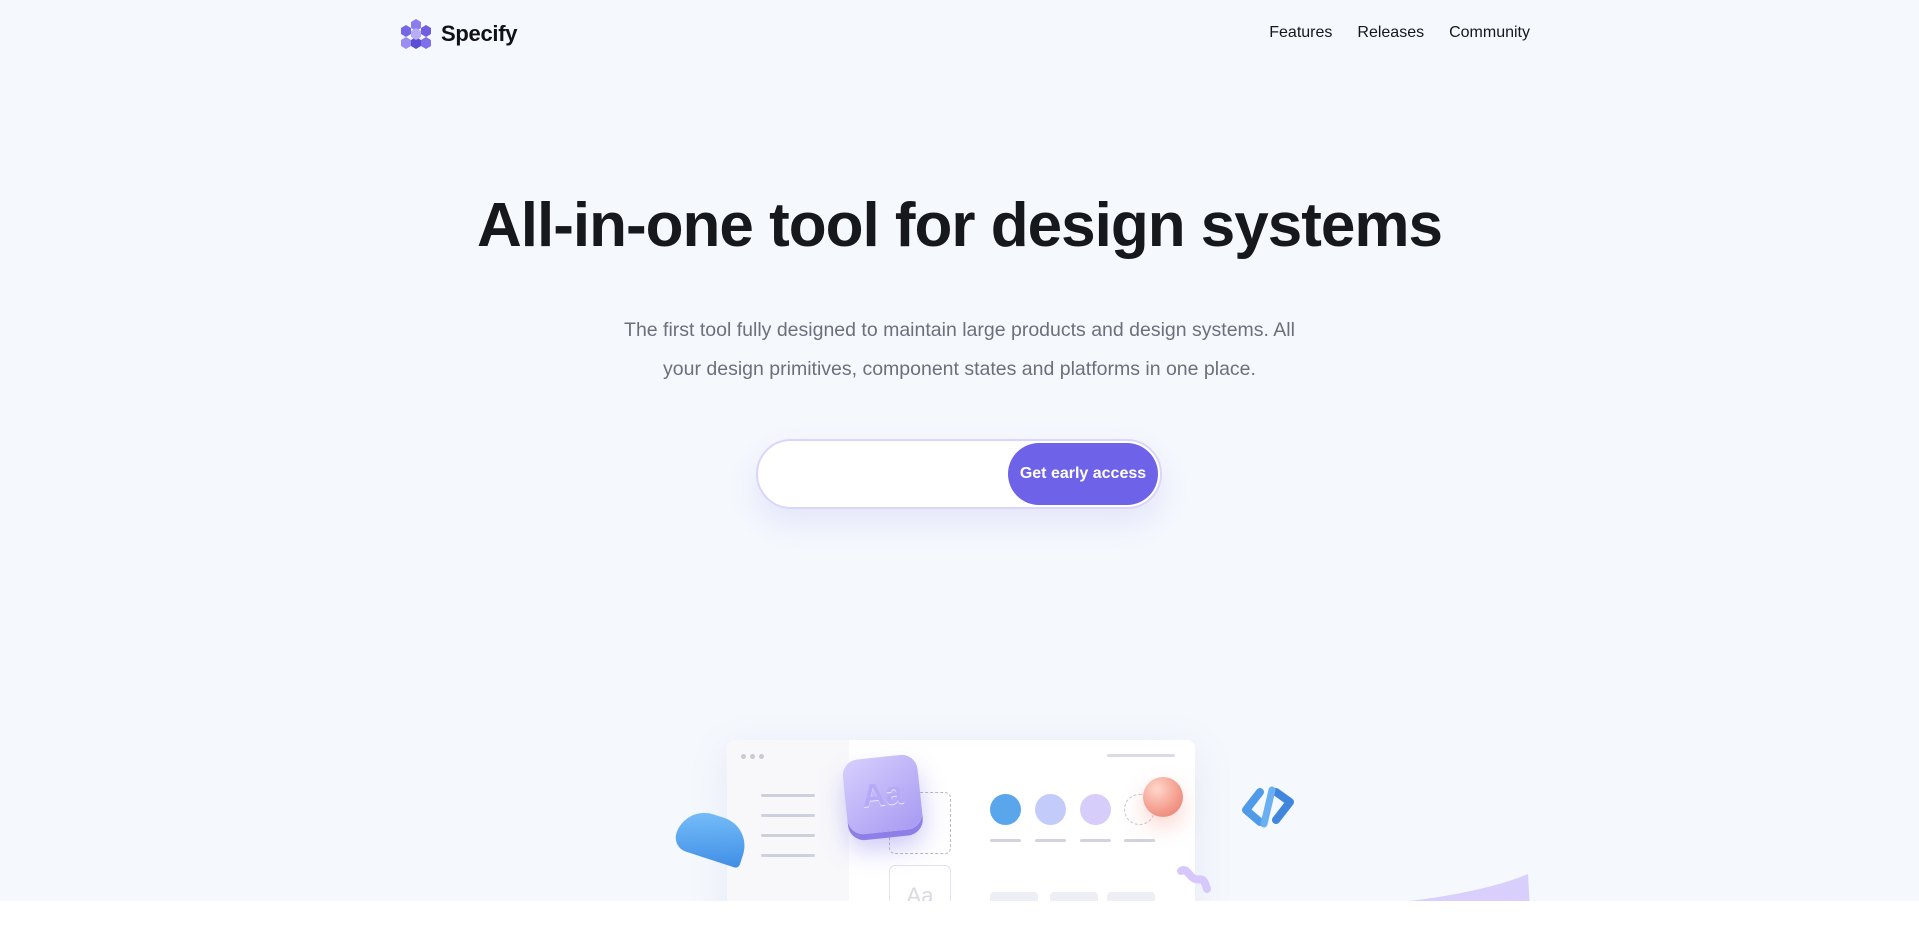 The width and height of the screenshot is (1919, 937). What do you see at coordinates (1083, 474) in the screenshot?
I see `get-early-access-button: Get early access` at bounding box center [1083, 474].